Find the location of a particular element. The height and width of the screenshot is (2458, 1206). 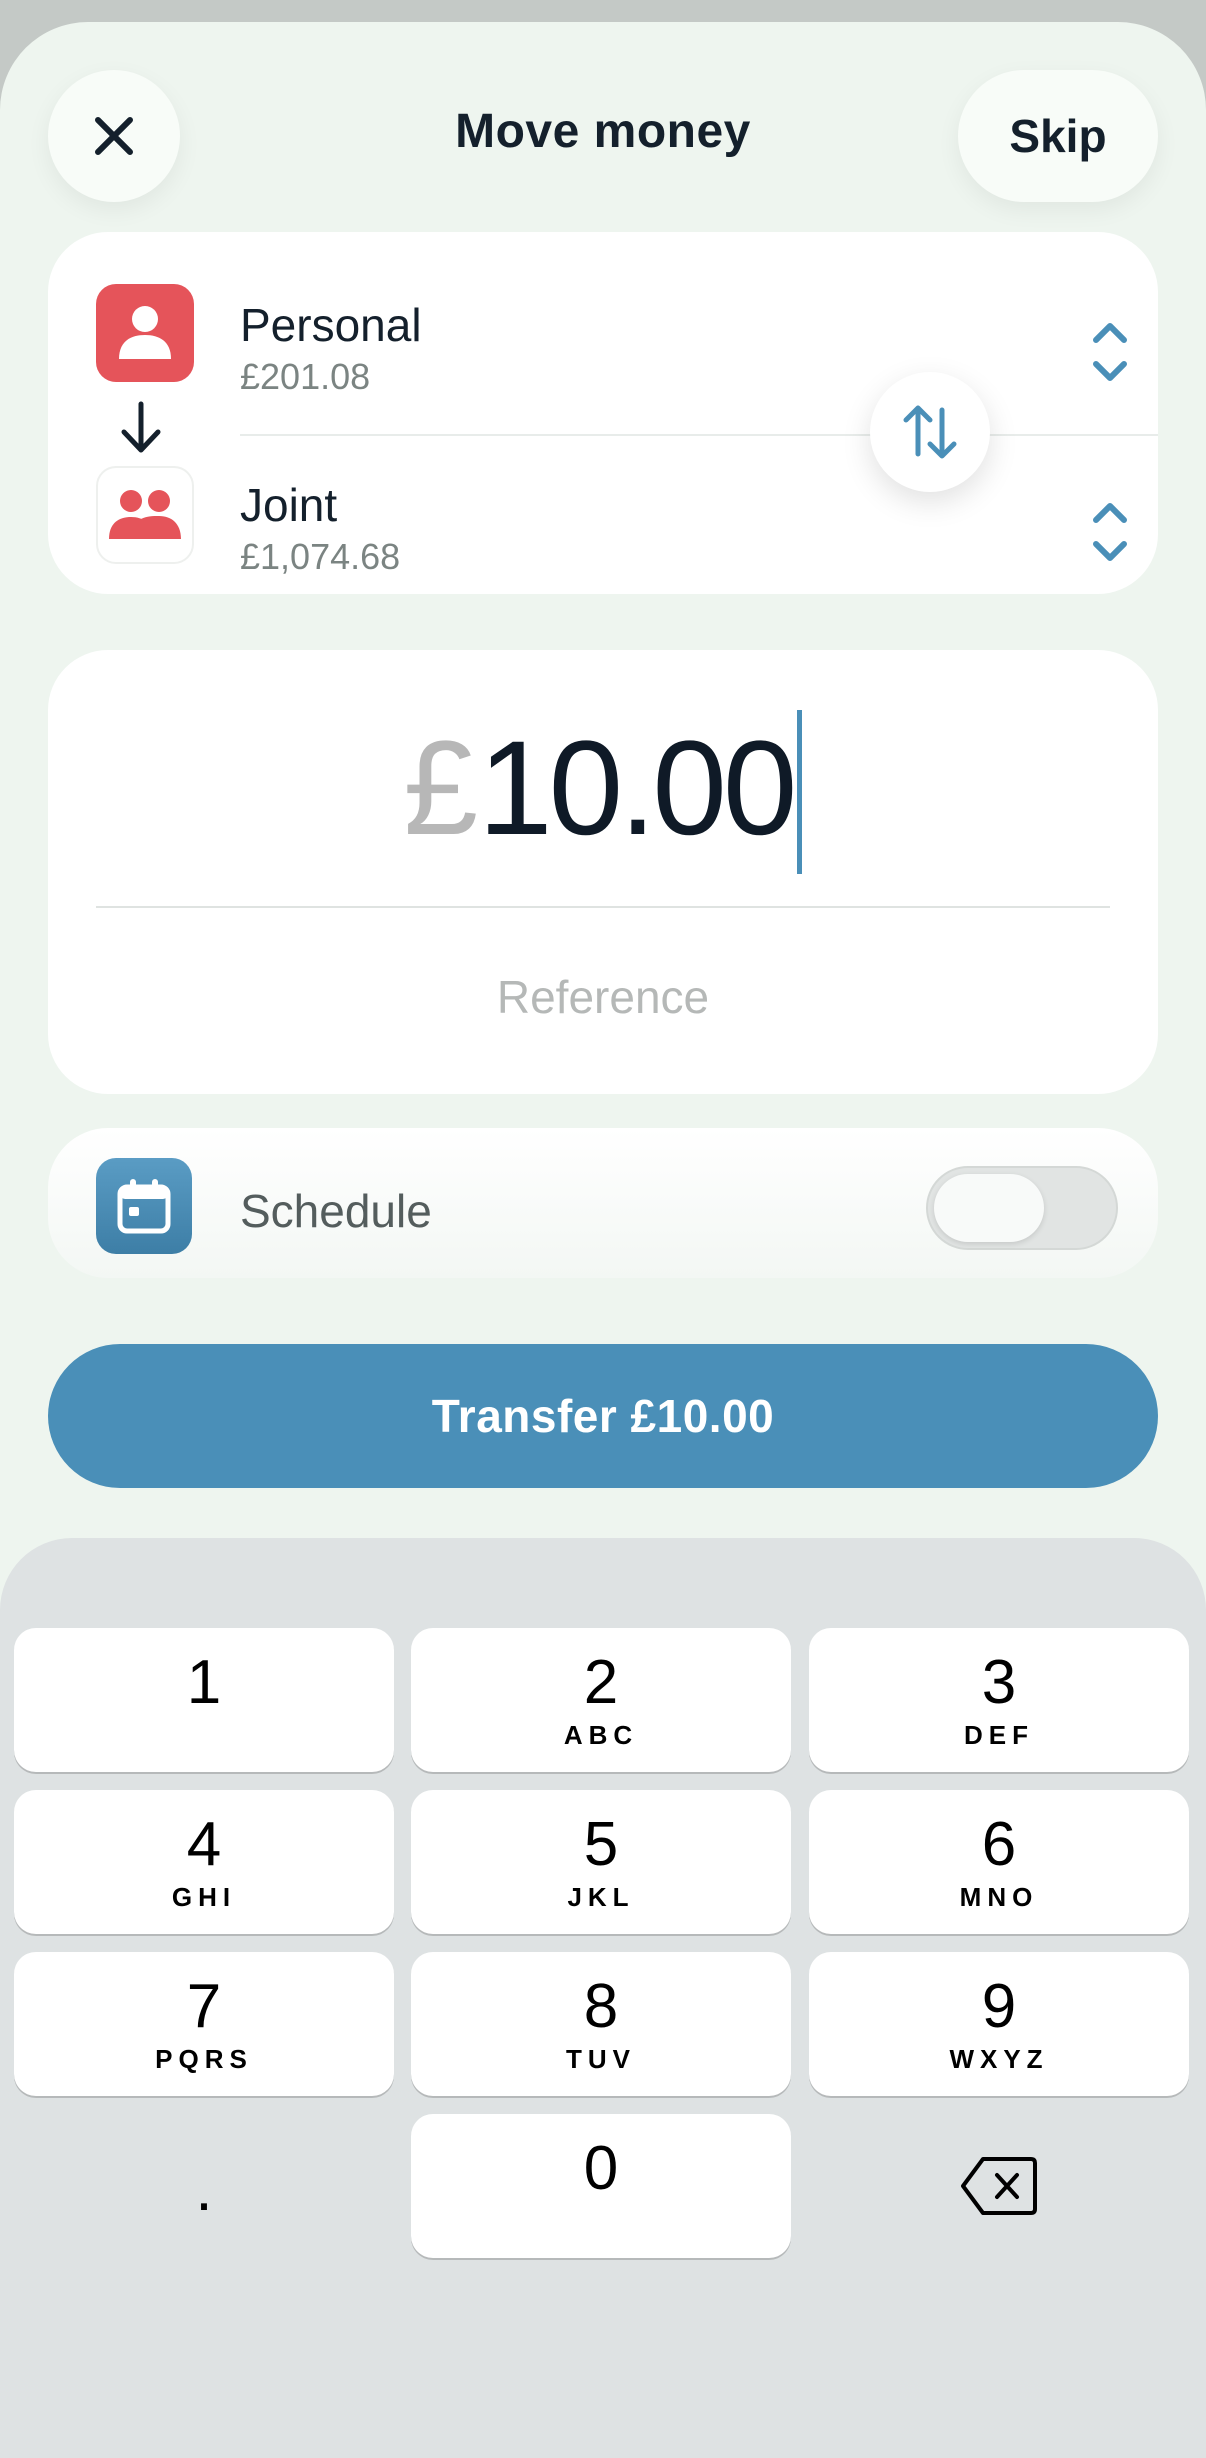

calendar-icon is located at coordinates (144, 1206).